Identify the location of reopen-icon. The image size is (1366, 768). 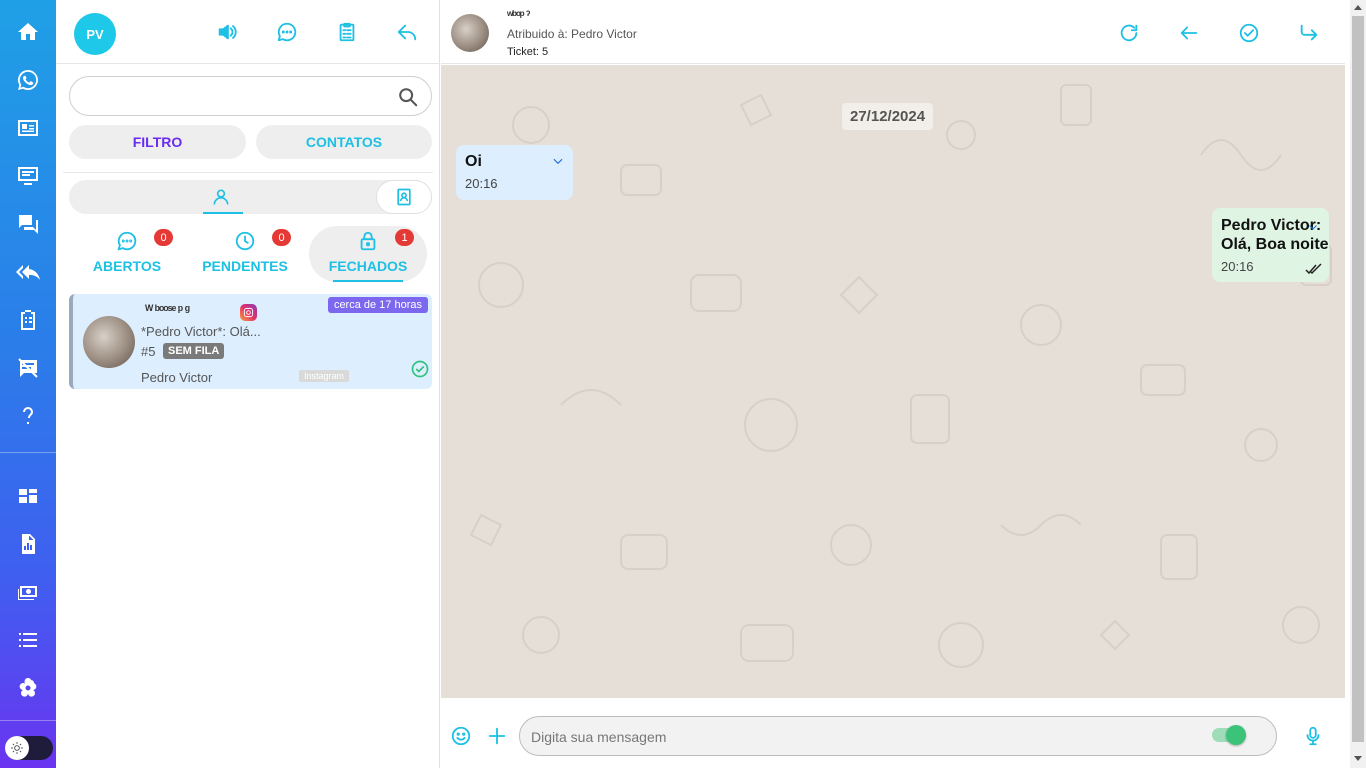
(1129, 33).